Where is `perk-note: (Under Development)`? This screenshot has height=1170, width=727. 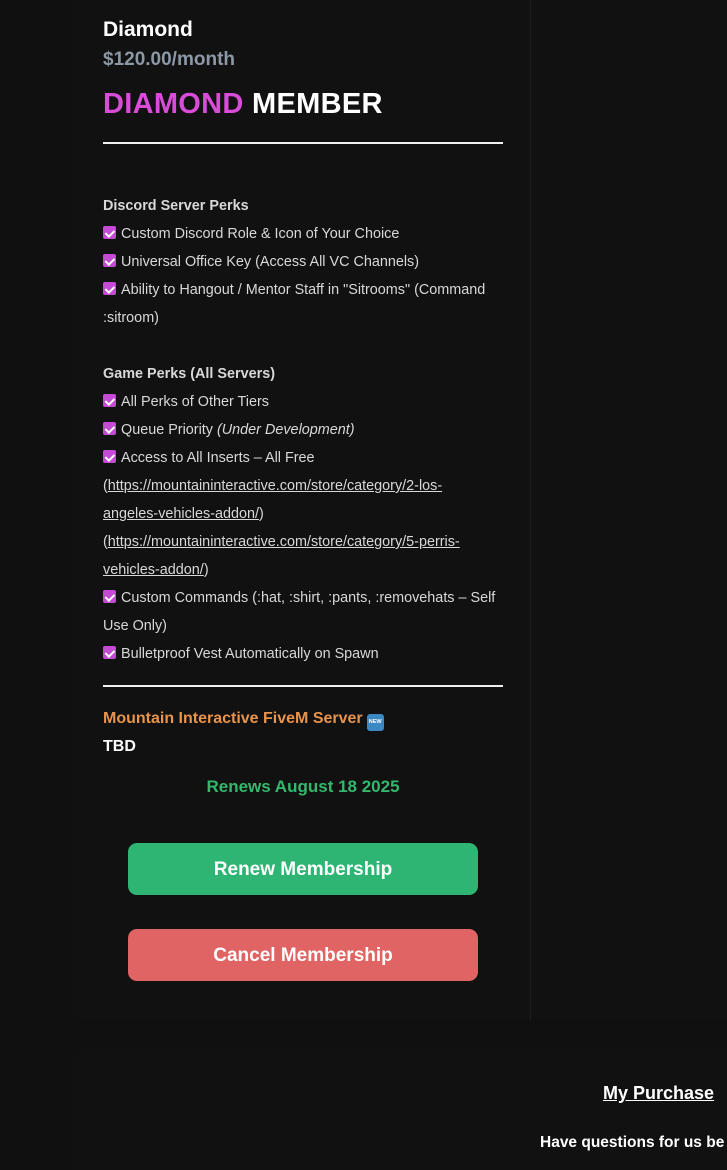 perk-note: (Under Development) is located at coordinates (285, 430).